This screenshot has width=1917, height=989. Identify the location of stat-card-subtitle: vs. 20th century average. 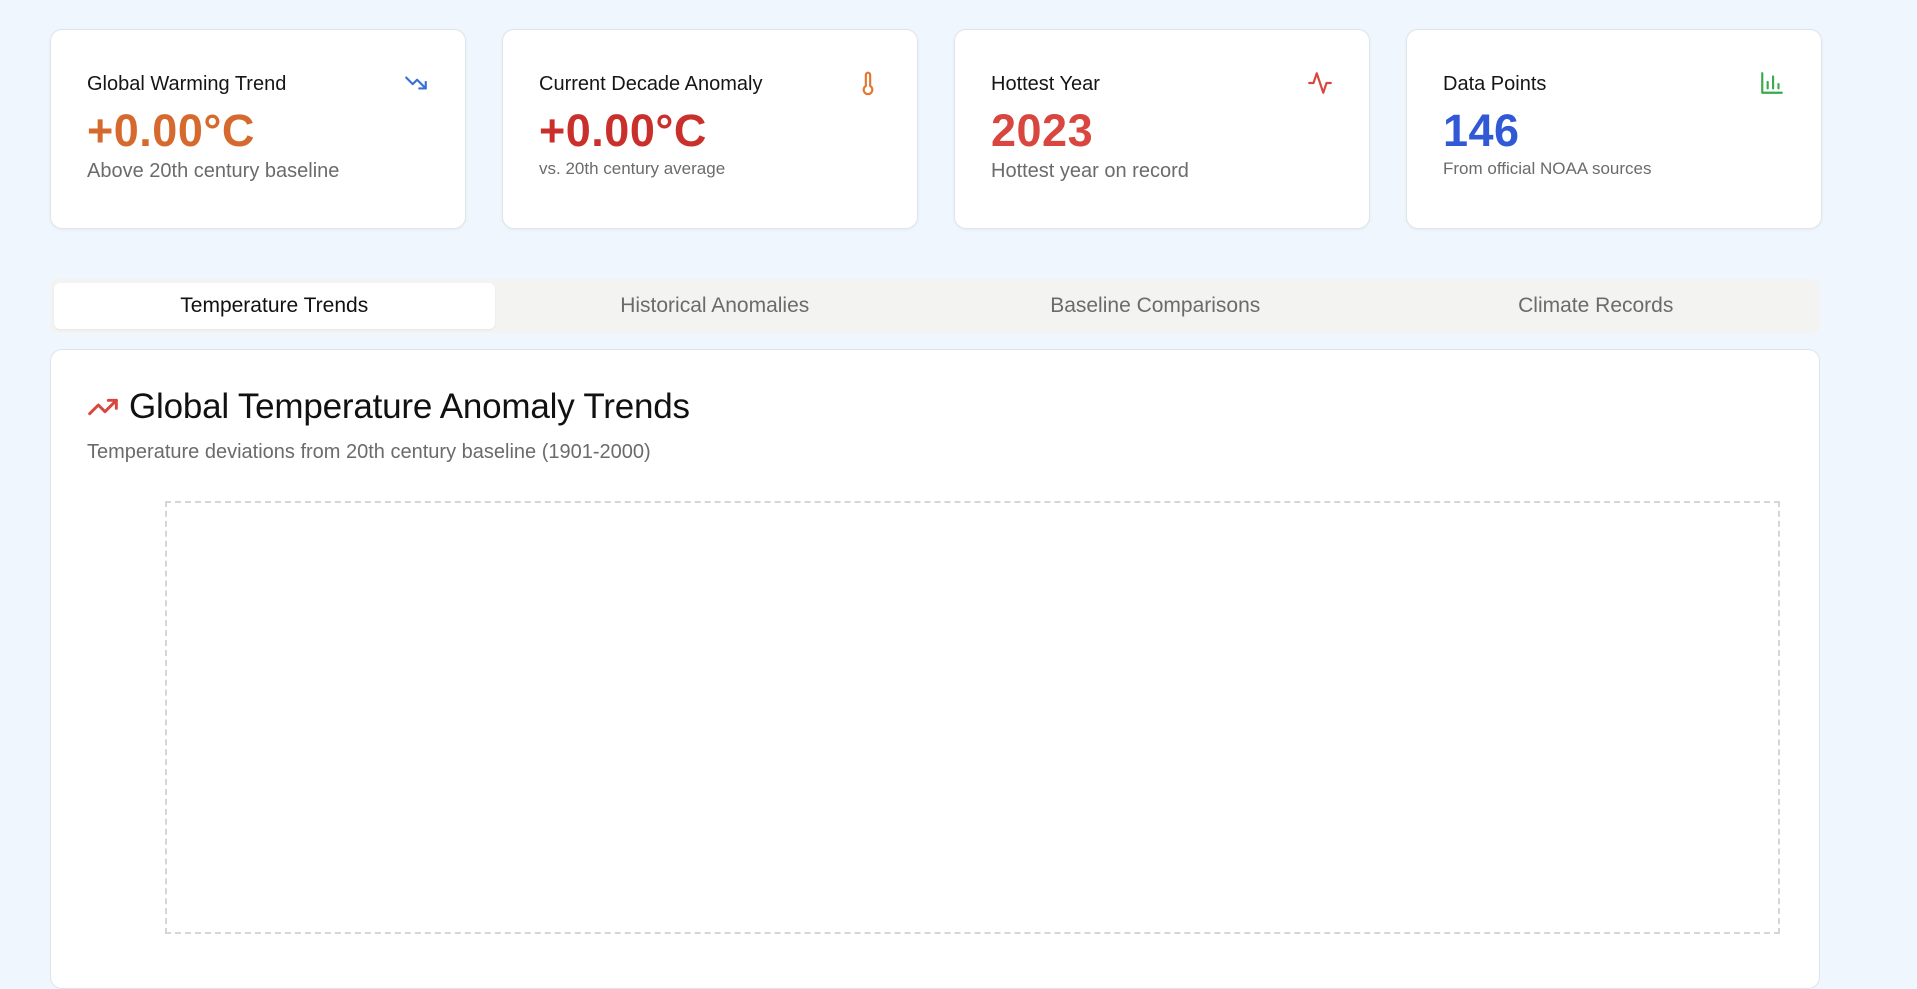
(632, 168).